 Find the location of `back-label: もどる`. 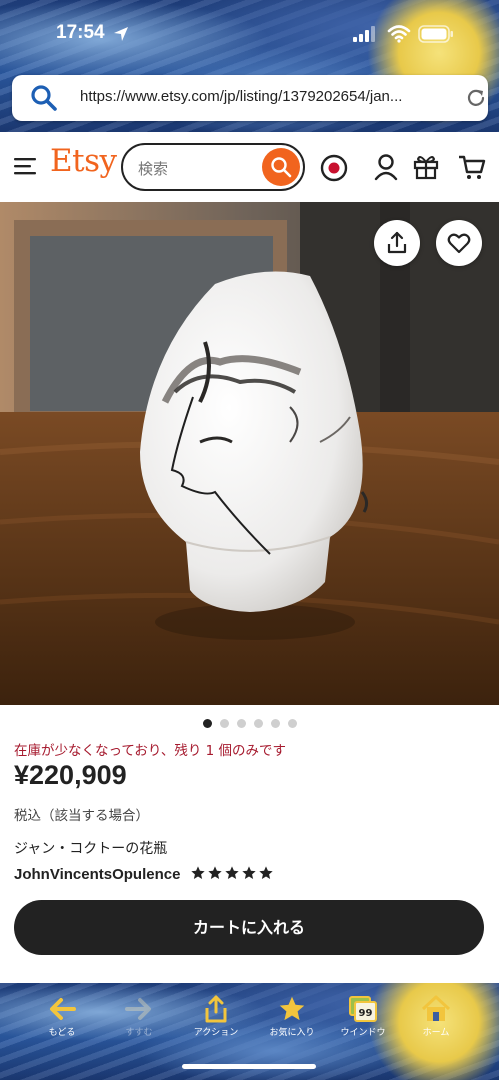

back-label: もどる is located at coordinates (62, 1033).